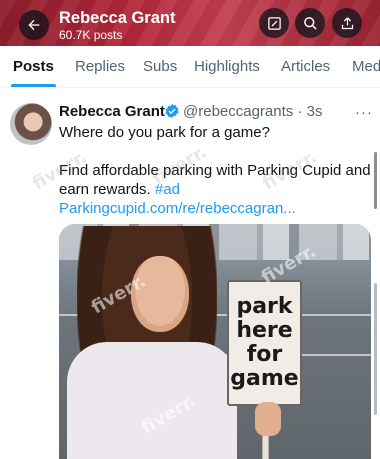 The height and width of the screenshot is (459, 380). What do you see at coordinates (117, 18) in the screenshot?
I see `profile-name-title: Rebecca Grant` at bounding box center [117, 18].